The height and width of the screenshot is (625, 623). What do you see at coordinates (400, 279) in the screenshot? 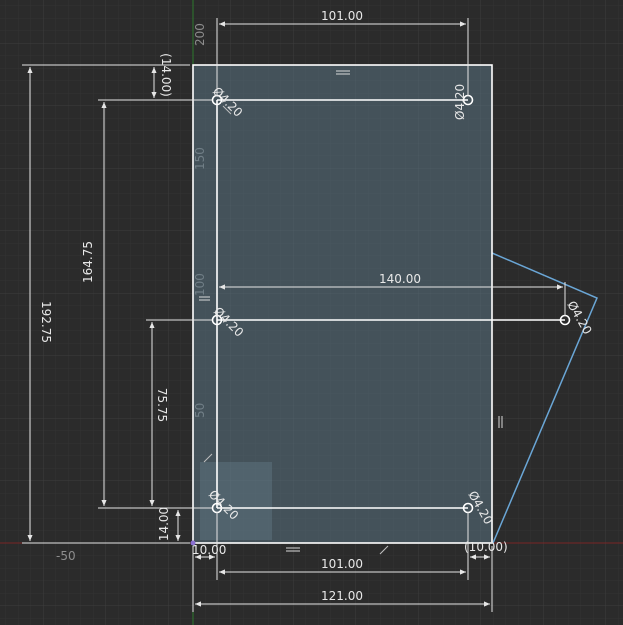
I see `dimension-hole-spacing-value: 140.00` at bounding box center [400, 279].